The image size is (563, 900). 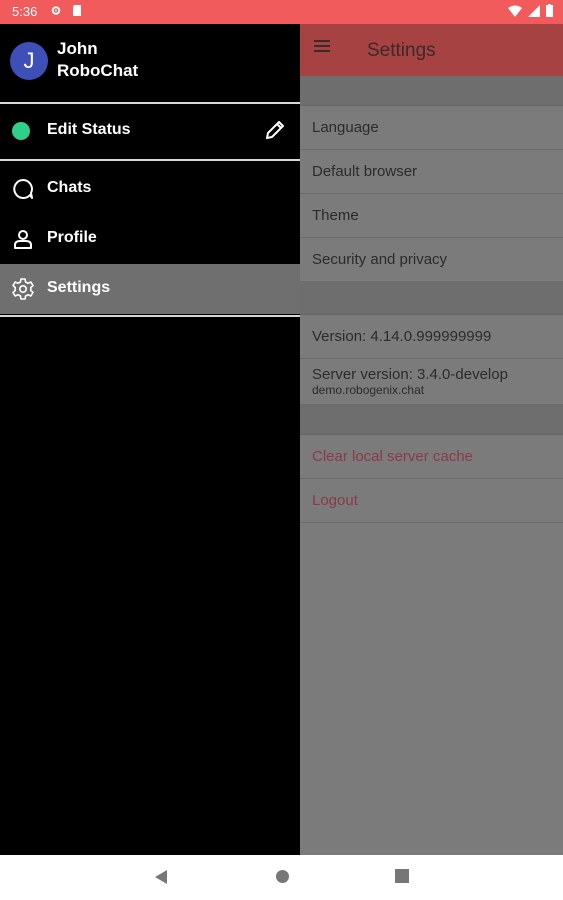 I want to click on recents-icon, so click(x=402, y=876).